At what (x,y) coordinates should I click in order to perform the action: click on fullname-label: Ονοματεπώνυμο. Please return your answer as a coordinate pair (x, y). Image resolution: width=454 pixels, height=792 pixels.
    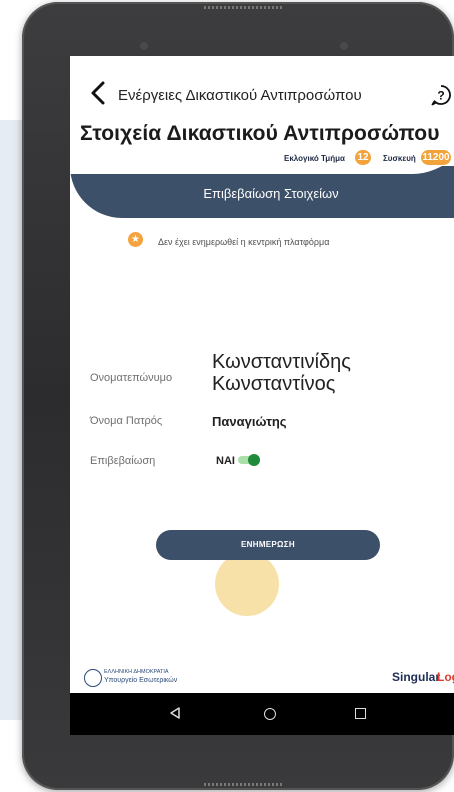
    Looking at the image, I should click on (131, 378).